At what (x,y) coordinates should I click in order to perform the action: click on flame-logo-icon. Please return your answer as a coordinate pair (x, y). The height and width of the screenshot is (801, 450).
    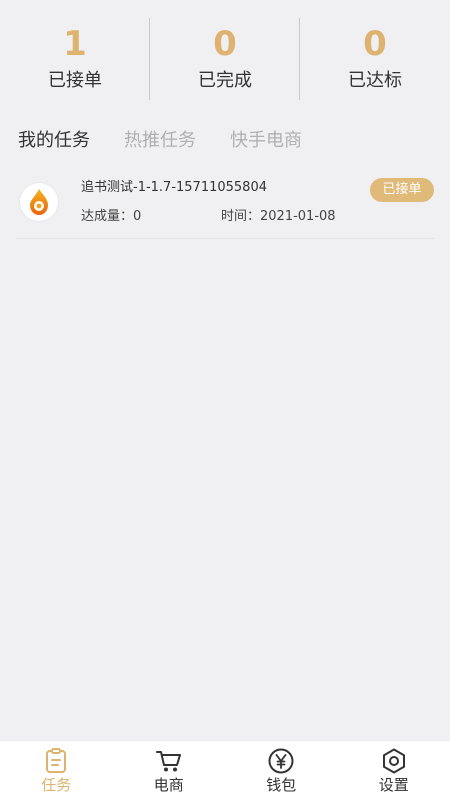
    Looking at the image, I should click on (39, 202).